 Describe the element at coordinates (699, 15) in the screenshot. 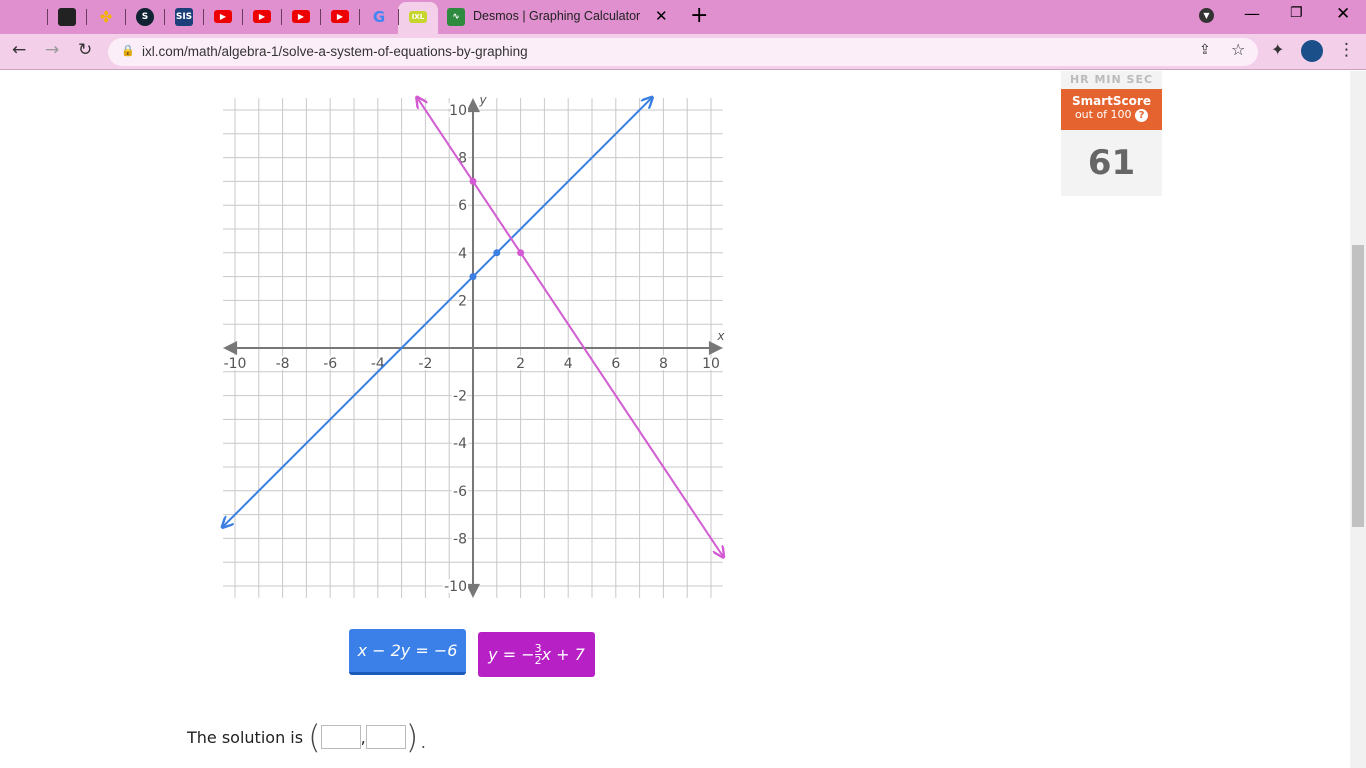

I see `new-tab-icon: +` at that location.